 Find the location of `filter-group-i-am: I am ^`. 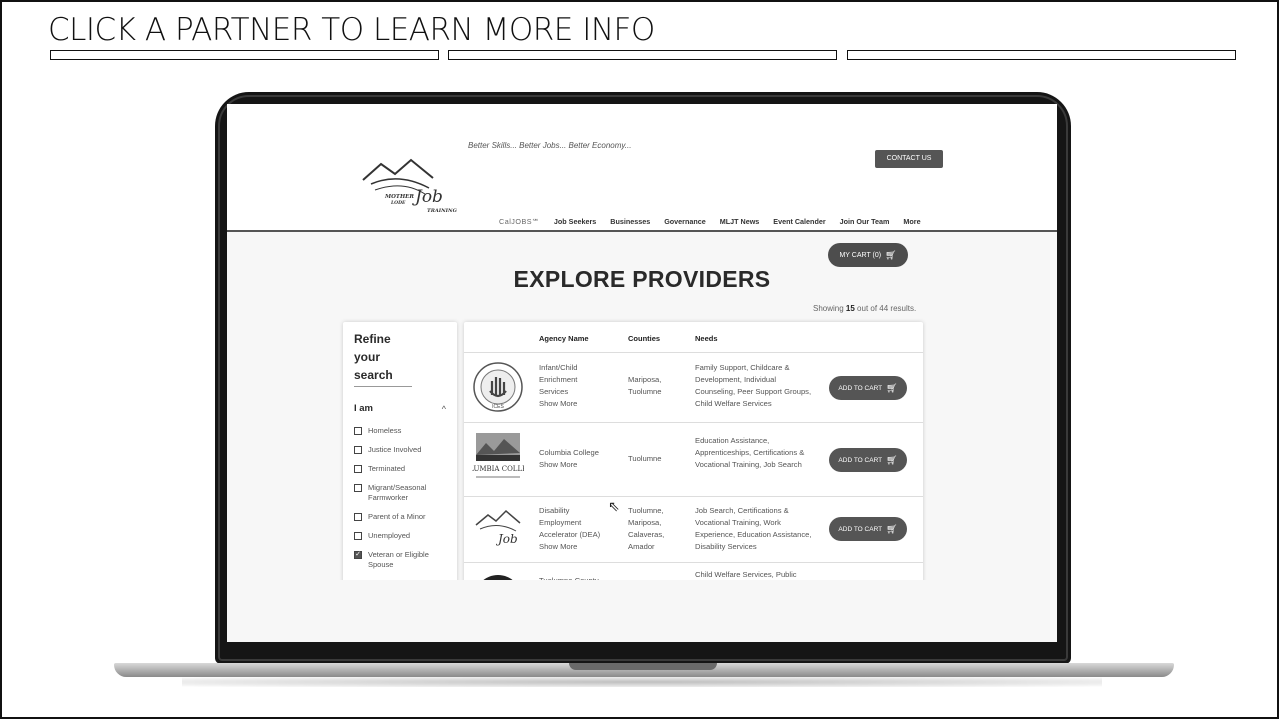

filter-group-i-am: I am ^ is located at coordinates (400, 408).